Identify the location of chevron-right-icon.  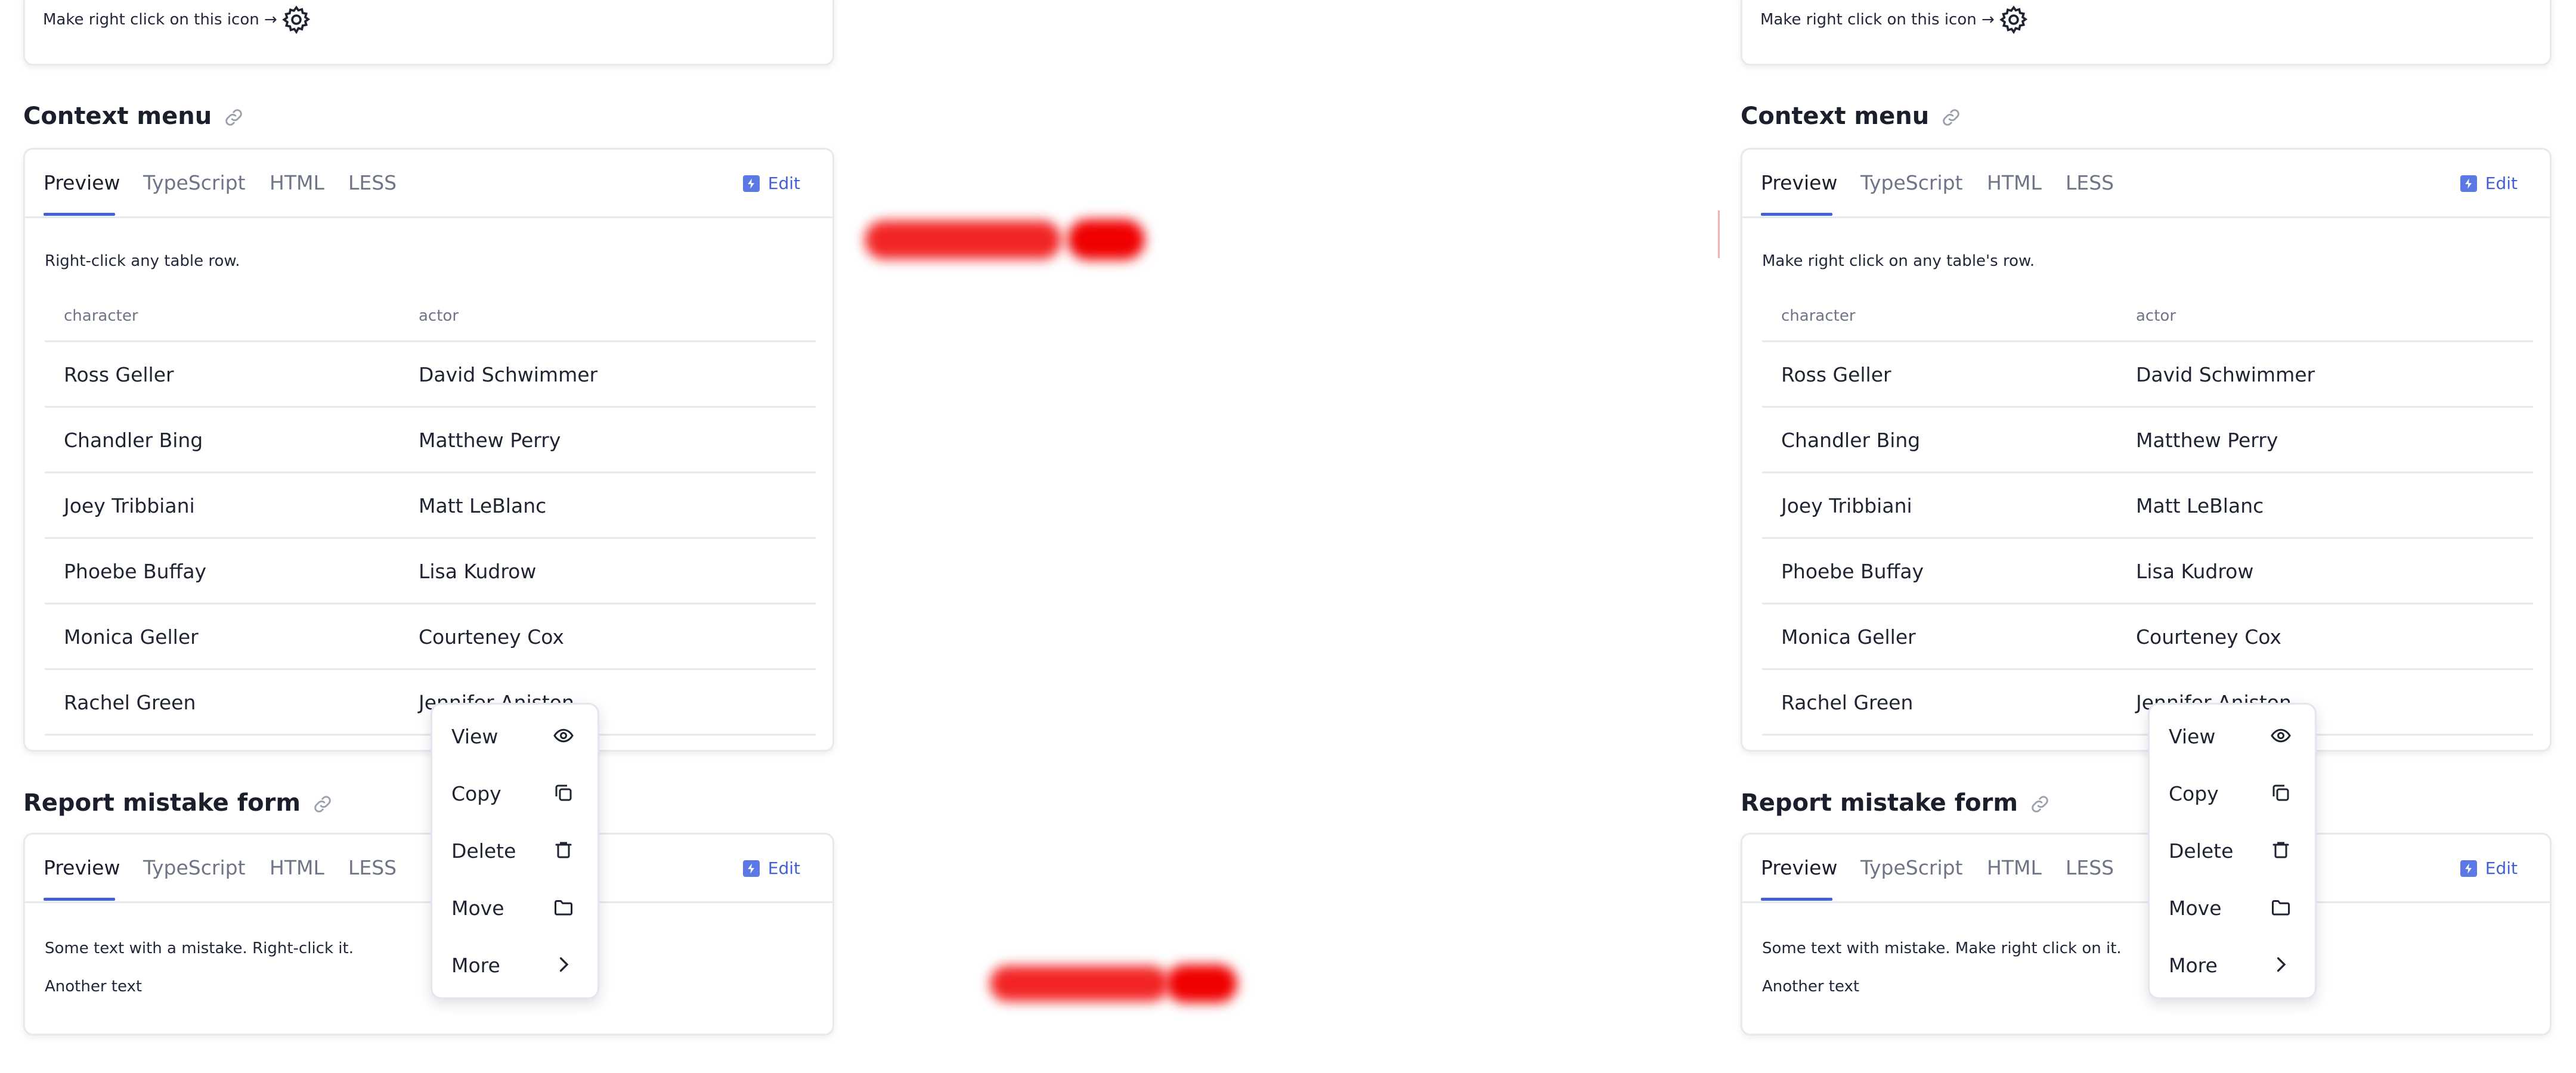
(563, 964).